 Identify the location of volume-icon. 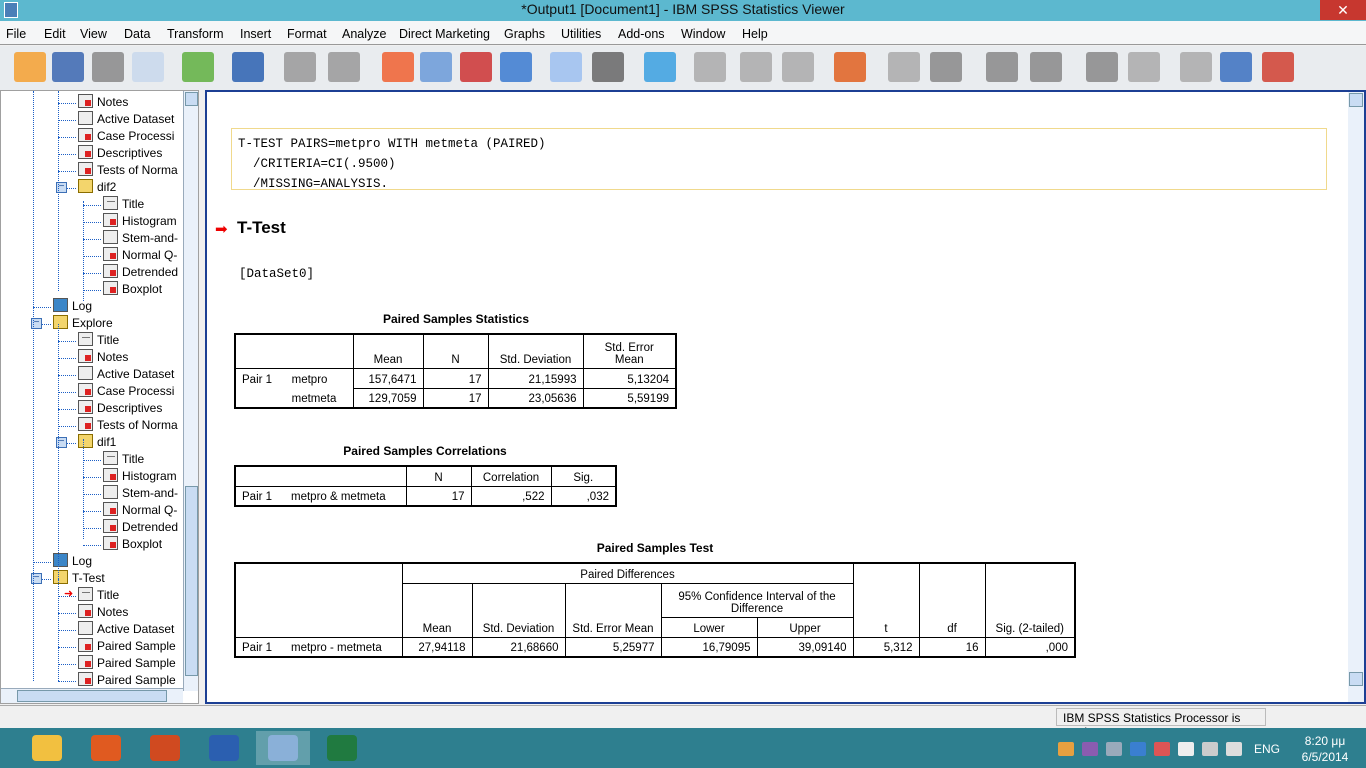
(1234, 749).